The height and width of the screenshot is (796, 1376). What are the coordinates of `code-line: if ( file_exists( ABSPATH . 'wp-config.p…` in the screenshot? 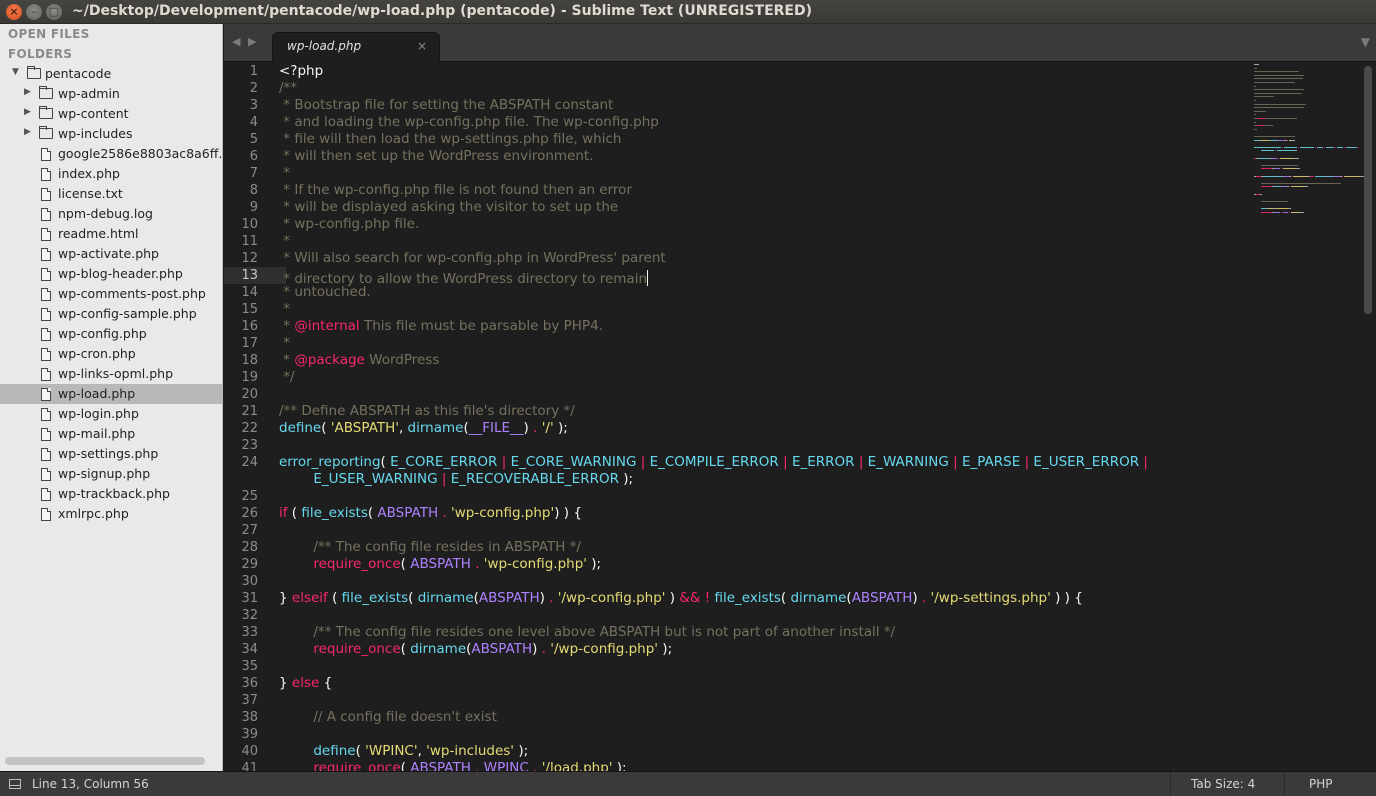 It's located at (430, 513).